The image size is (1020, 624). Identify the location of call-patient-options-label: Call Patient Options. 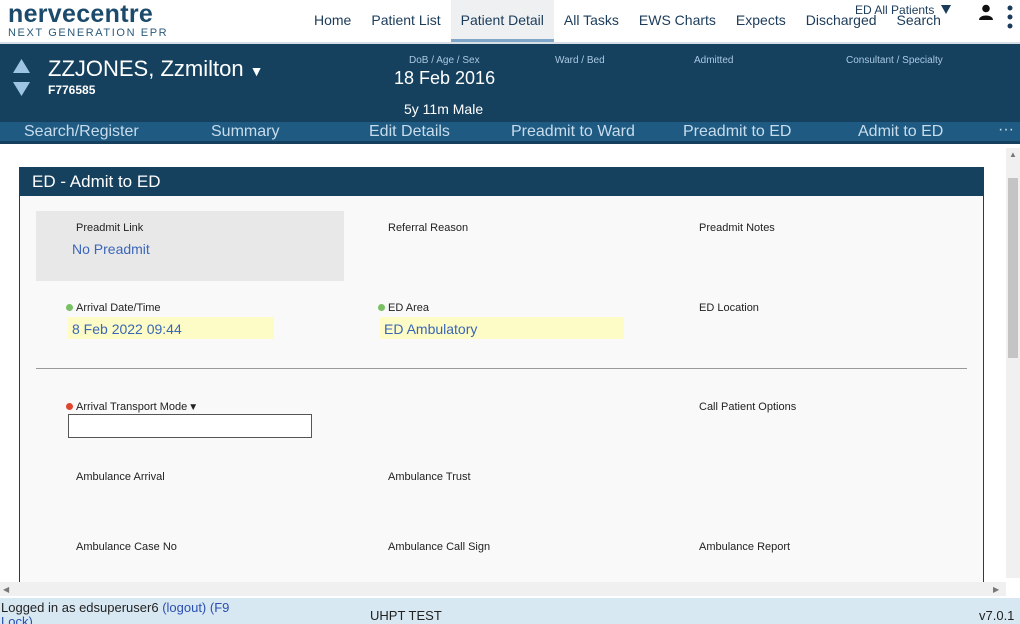
(748, 407).